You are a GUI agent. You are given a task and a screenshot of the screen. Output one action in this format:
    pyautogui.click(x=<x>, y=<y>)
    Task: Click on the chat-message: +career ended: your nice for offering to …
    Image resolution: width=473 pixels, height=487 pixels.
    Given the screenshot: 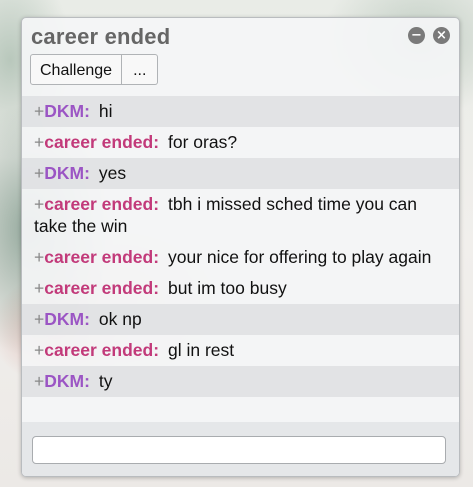 What is the action you would take?
    pyautogui.click(x=240, y=257)
    